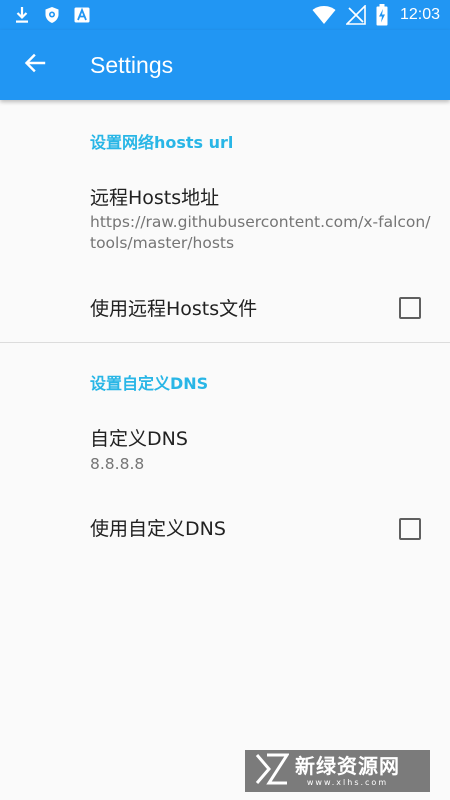 The width and height of the screenshot is (450, 800). I want to click on pref-custom-dns: 自定义DNS 8.8.8.8, so click(225, 450).